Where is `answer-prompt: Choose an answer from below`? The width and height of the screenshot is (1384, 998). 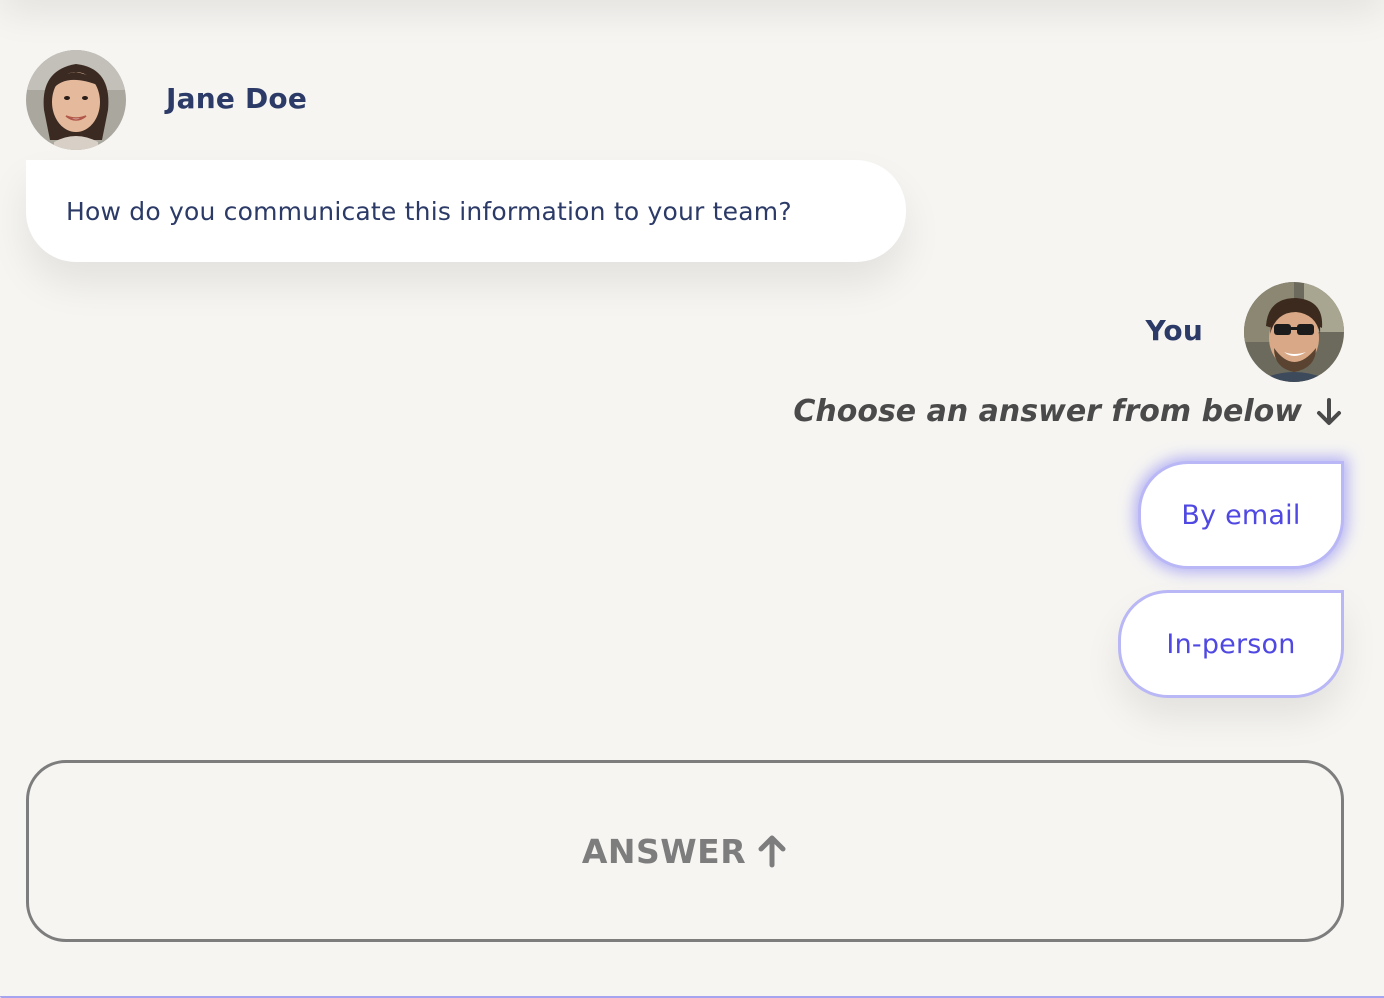
answer-prompt: Choose an answer from below is located at coordinates (1068, 411).